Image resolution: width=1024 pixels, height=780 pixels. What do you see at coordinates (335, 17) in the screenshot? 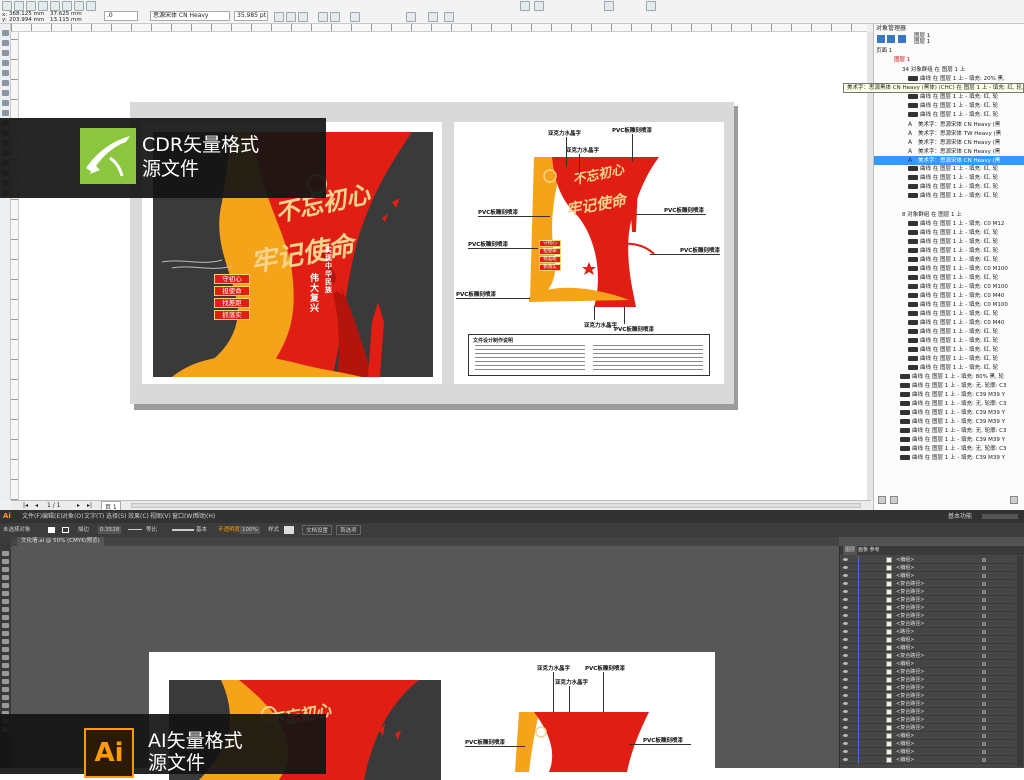
I see `list-icon` at bounding box center [335, 17].